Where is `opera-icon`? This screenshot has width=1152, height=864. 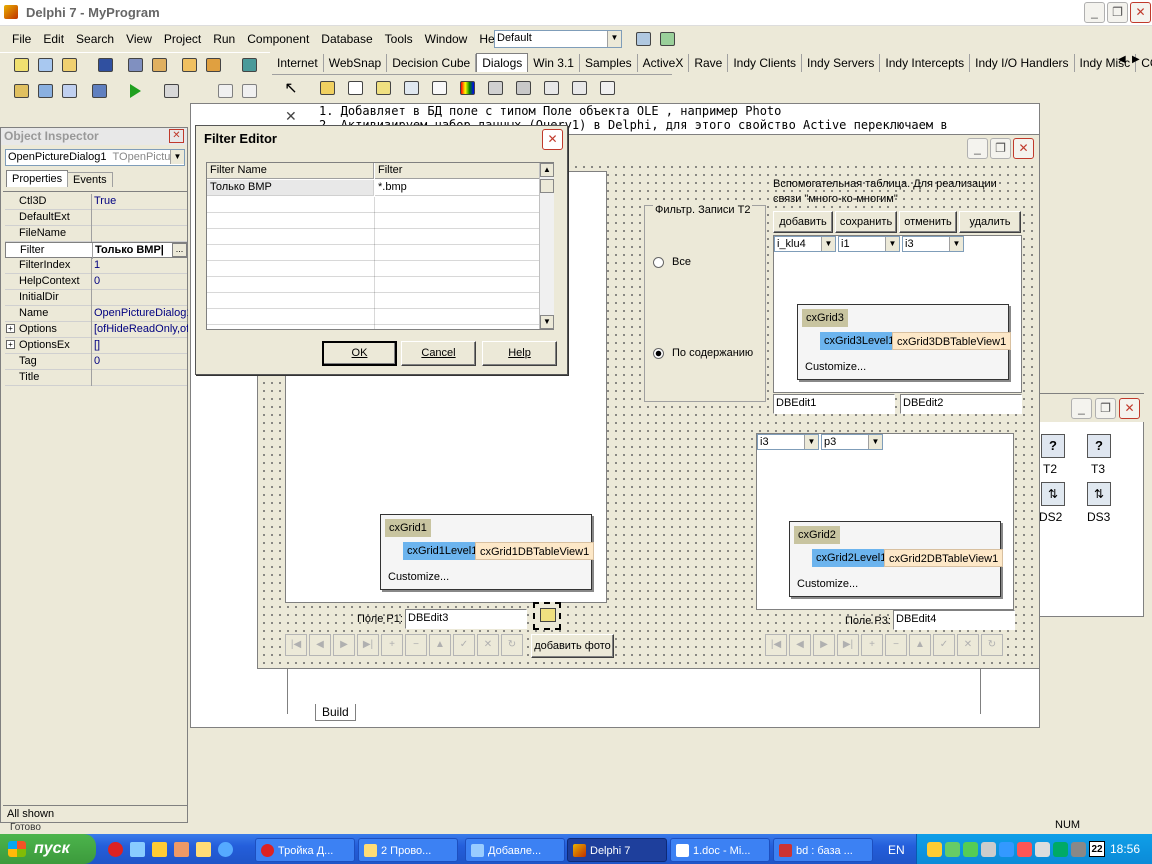 opera-icon is located at coordinates (115, 849).